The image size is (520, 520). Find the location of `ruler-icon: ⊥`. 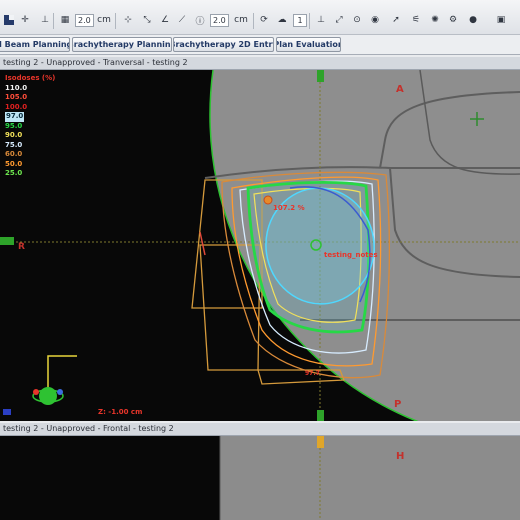

ruler-icon: ⊥ is located at coordinates (45, 20).